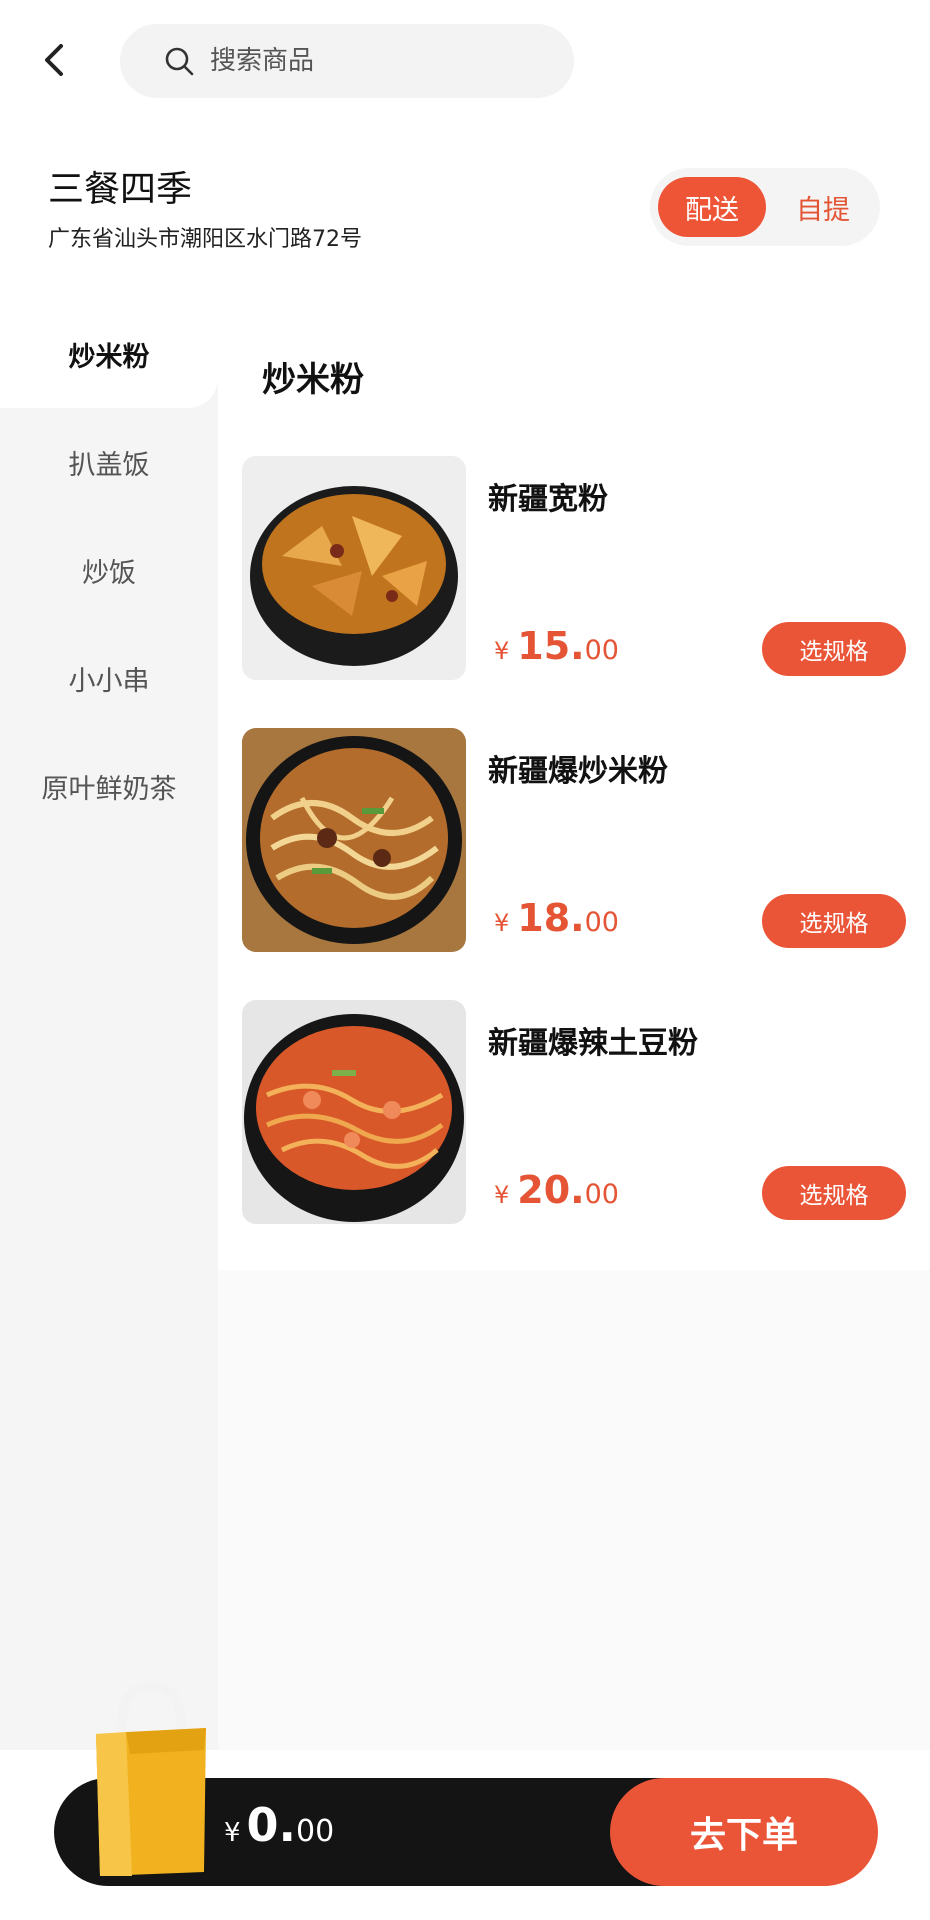 The image size is (930, 1920). I want to click on product-image-spicy-potato-noodles, so click(354, 1112).